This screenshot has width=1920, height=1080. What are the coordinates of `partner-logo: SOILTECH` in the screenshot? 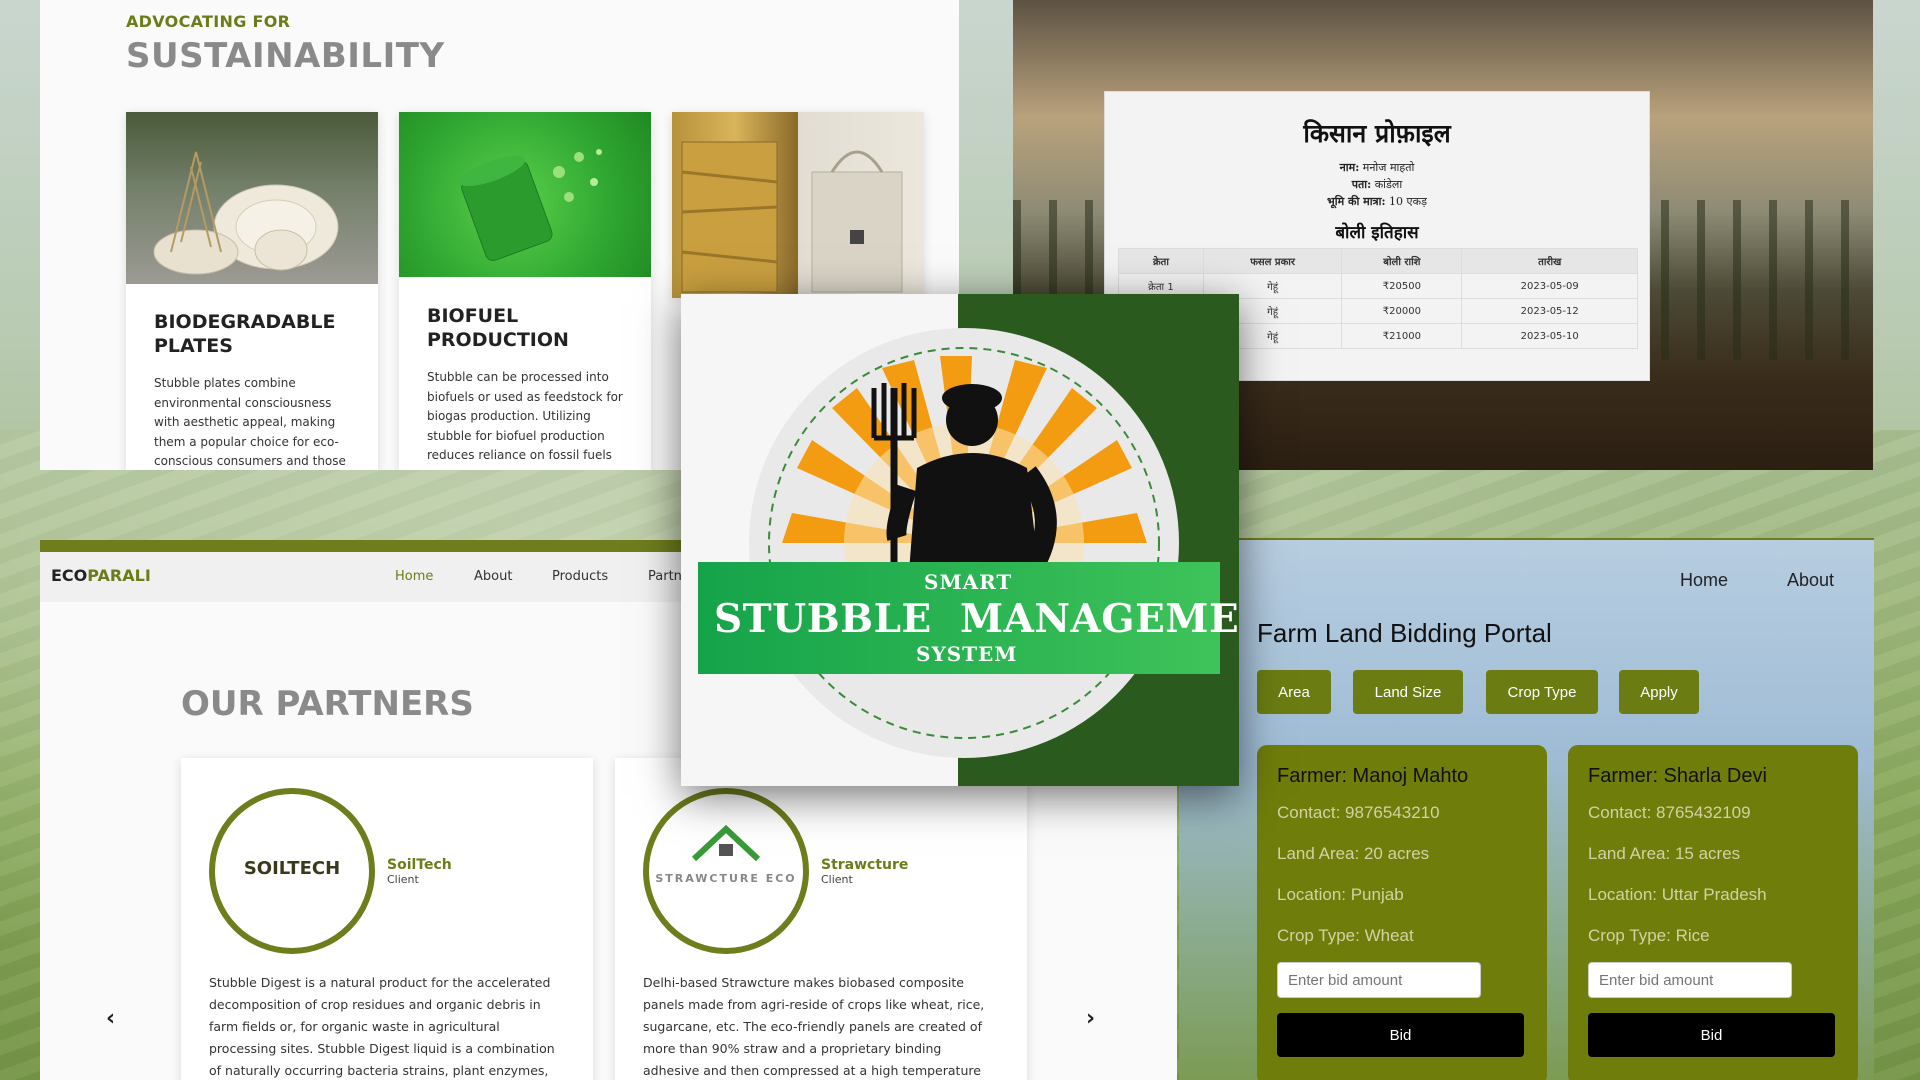 It's located at (292, 871).